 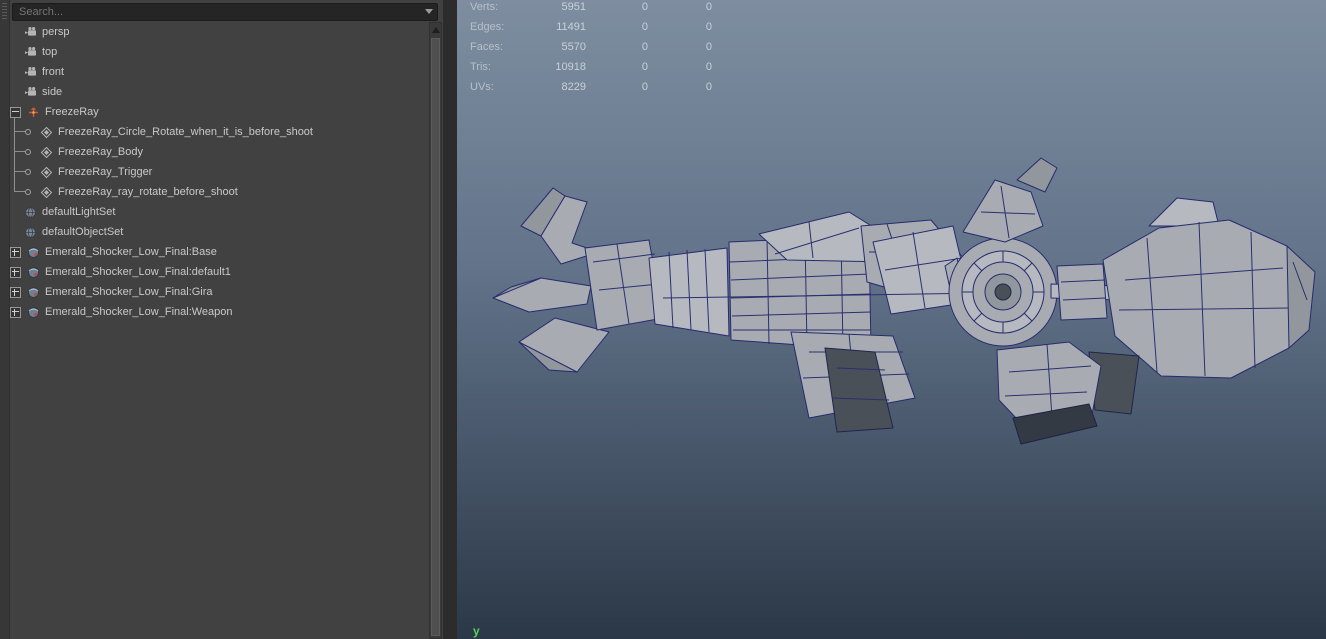 What do you see at coordinates (79, 212) in the screenshot?
I see `outliner-item-label: defaultLightSet` at bounding box center [79, 212].